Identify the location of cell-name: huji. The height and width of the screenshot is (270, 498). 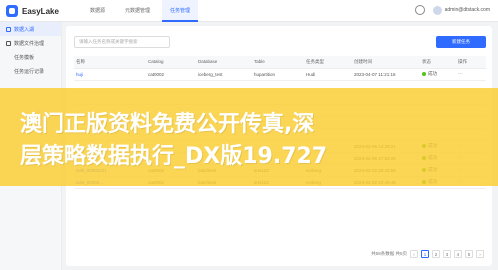
(110, 74).